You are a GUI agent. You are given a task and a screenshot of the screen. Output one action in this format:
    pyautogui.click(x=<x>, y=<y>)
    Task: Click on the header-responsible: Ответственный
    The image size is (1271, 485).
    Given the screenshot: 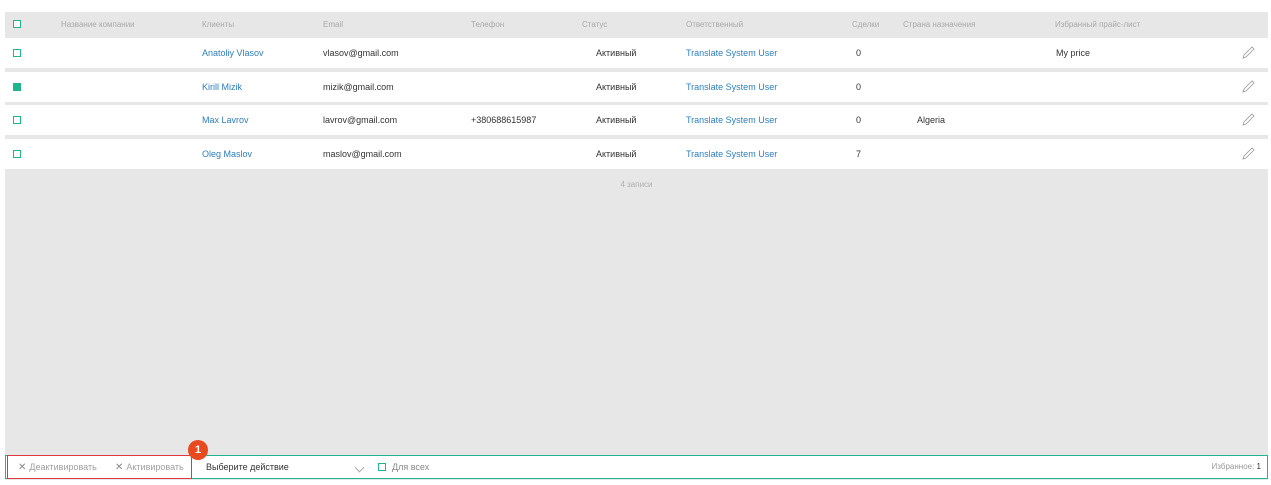 What is the action you would take?
    pyautogui.click(x=714, y=24)
    